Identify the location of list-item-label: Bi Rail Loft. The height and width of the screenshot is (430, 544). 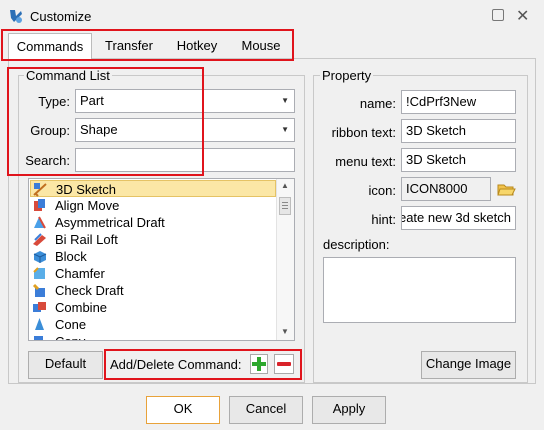
(86, 239).